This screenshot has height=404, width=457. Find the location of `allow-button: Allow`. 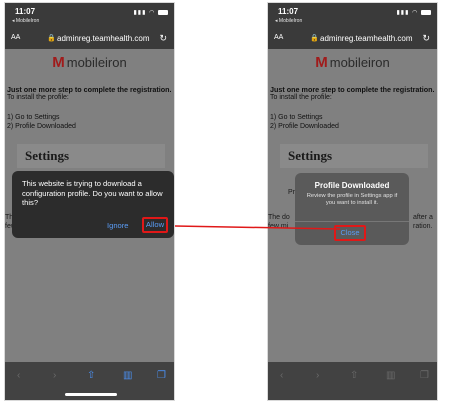

allow-button: Allow is located at coordinates (155, 225).